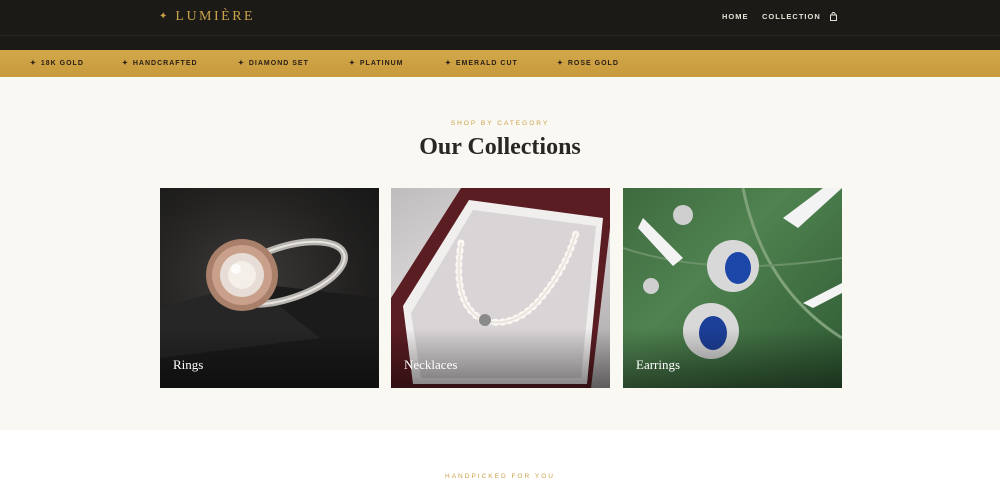  What do you see at coordinates (486, 63) in the screenshot?
I see `ticker-label: EMERALD CUT` at bounding box center [486, 63].